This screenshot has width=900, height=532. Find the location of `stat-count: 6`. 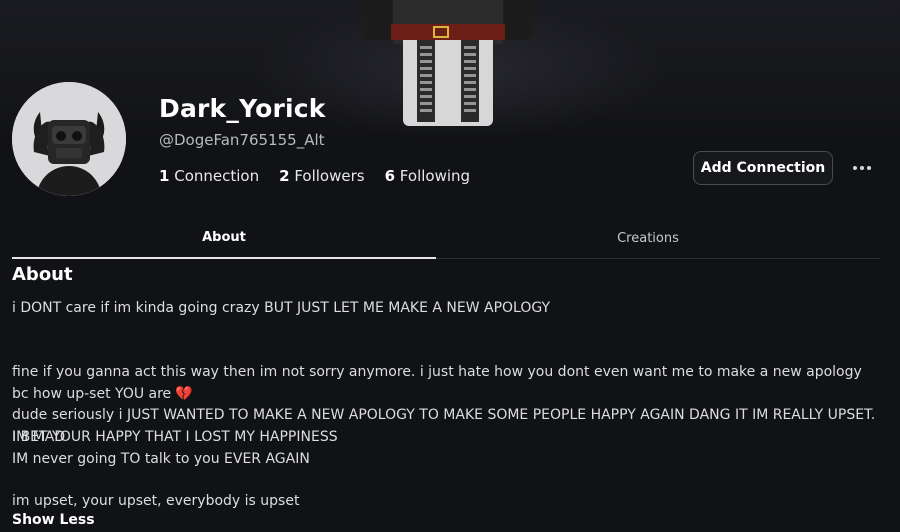

stat-count: 6 is located at coordinates (390, 176).